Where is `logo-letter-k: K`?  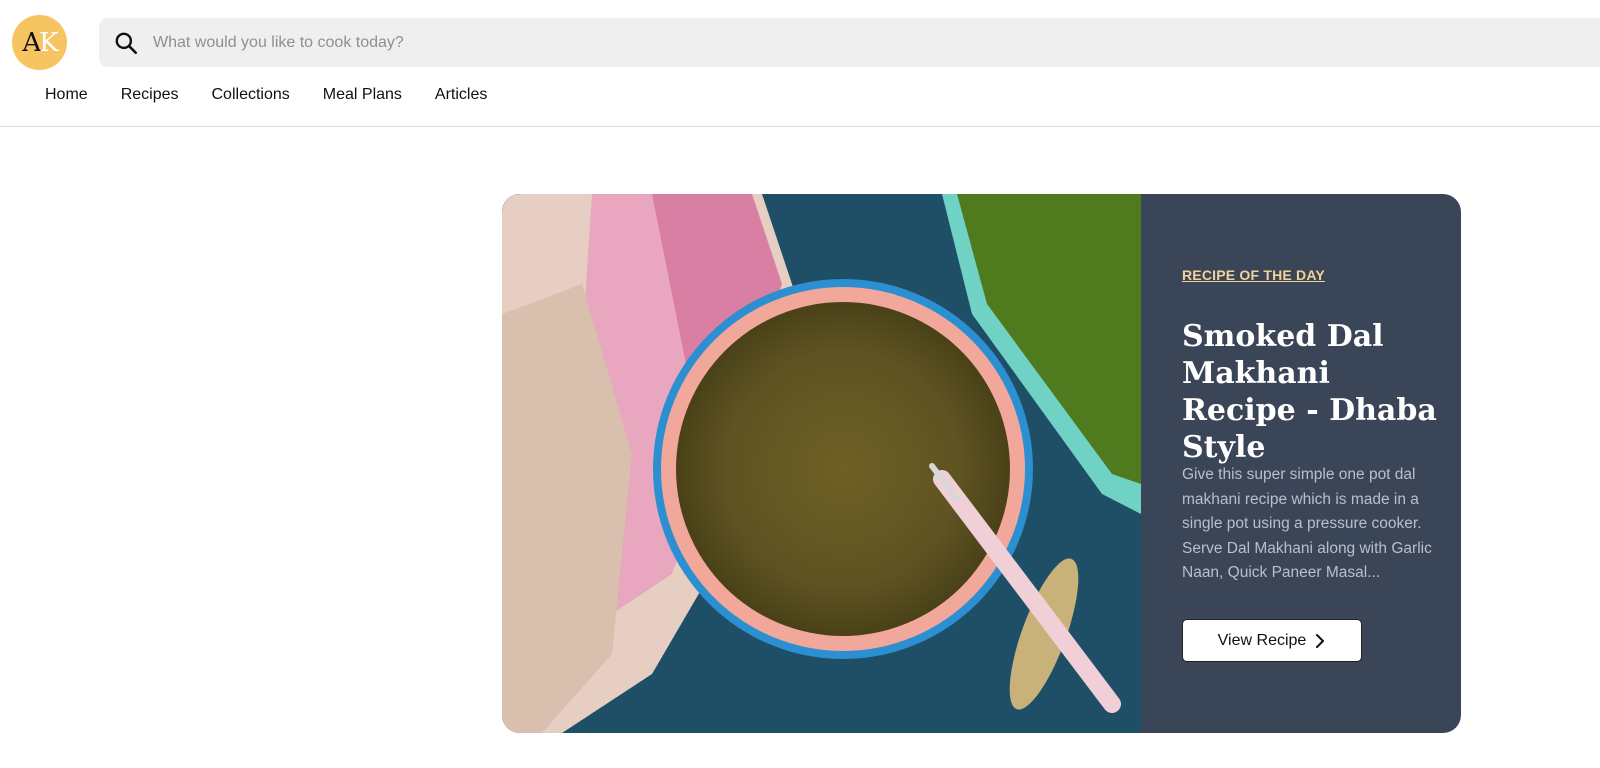 logo-letter-k: K is located at coordinates (48, 42).